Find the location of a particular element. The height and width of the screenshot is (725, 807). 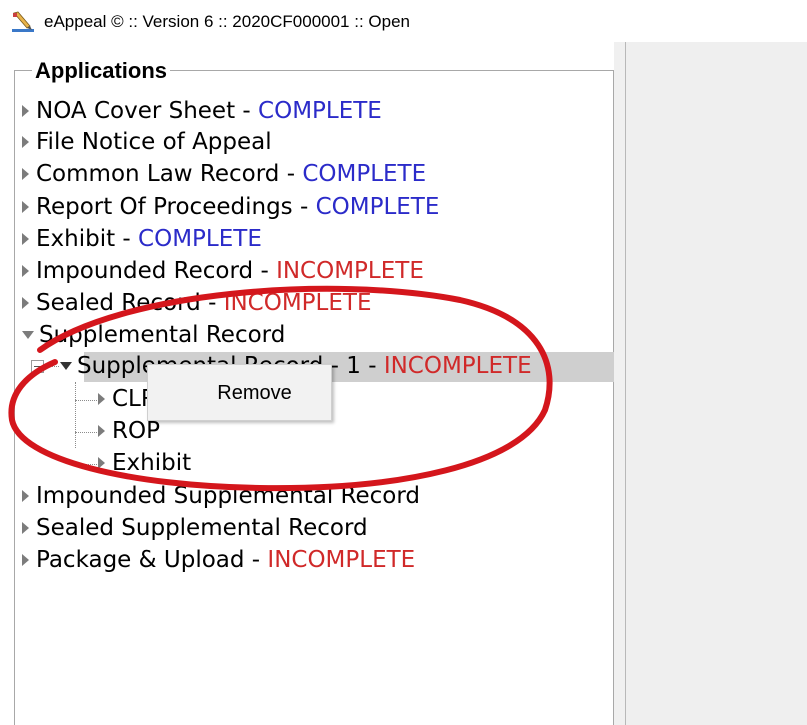

applications-legend: Applications is located at coordinates (101, 71).